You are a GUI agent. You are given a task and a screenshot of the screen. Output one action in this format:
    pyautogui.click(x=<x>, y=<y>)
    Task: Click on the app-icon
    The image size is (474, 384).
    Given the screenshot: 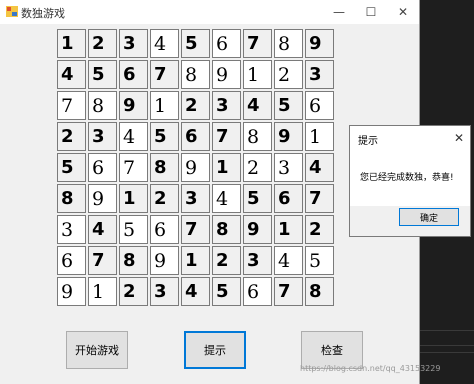 What is the action you would take?
    pyautogui.click(x=12, y=11)
    